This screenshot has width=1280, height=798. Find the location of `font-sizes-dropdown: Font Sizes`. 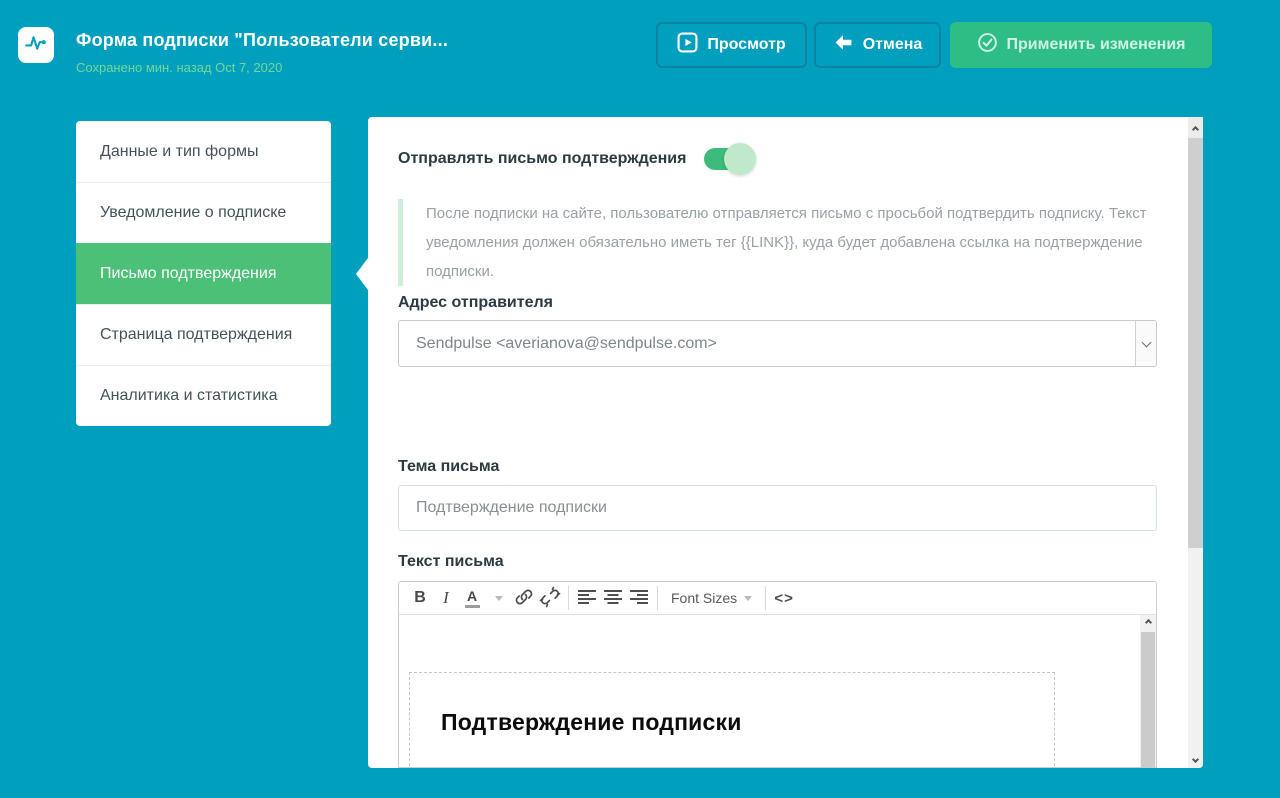

font-sizes-dropdown: Font Sizes is located at coordinates (711, 598).